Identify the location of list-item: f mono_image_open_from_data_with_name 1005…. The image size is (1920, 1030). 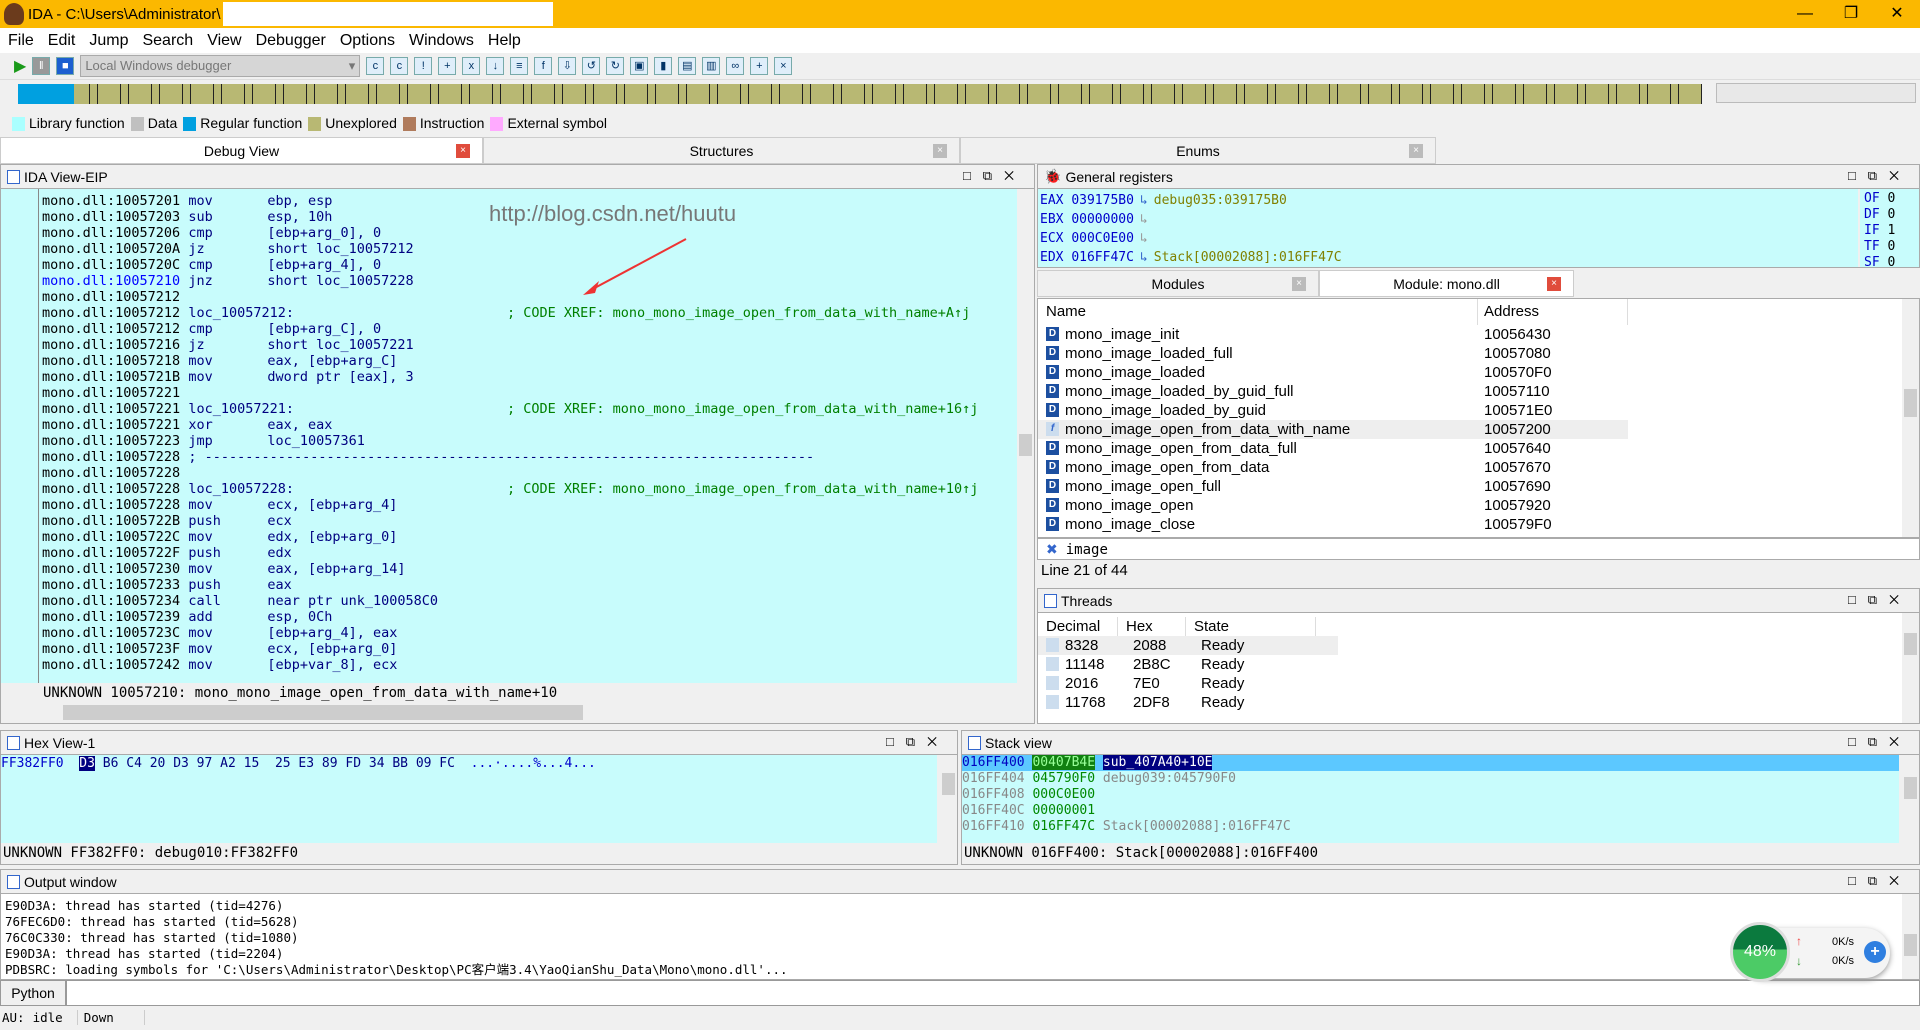
(1333, 429).